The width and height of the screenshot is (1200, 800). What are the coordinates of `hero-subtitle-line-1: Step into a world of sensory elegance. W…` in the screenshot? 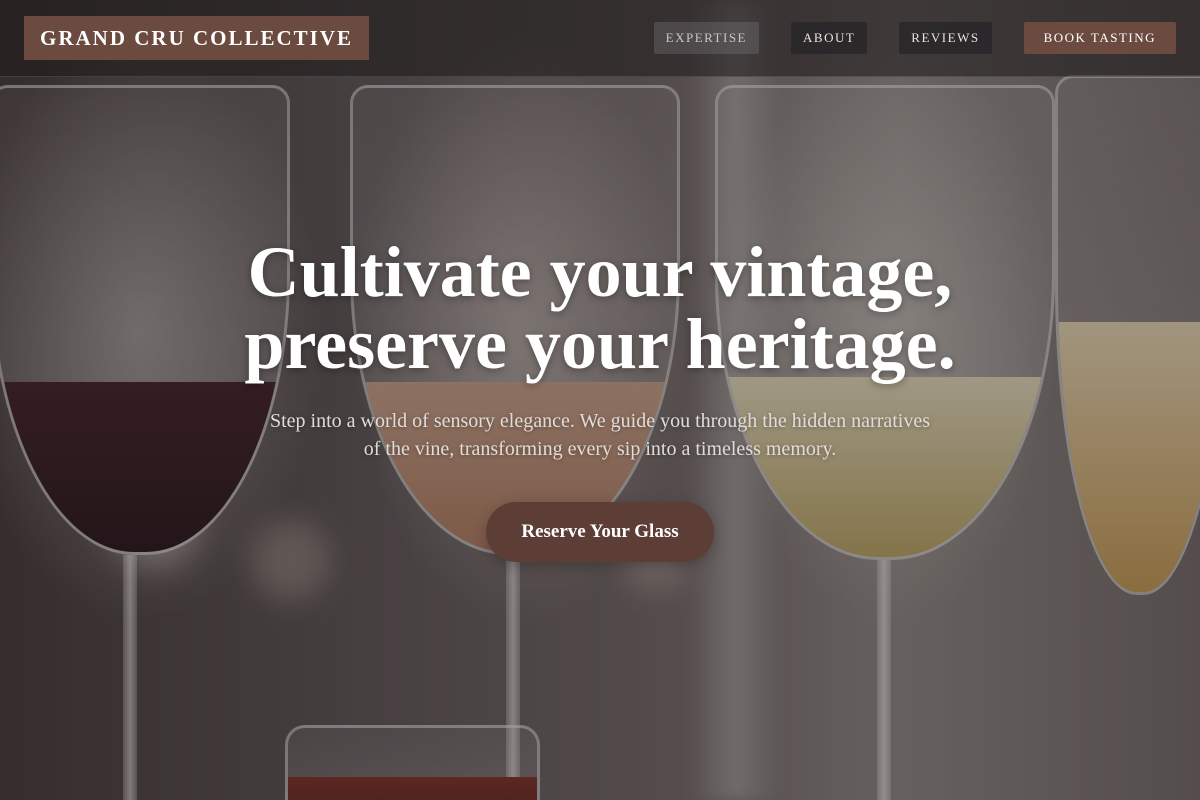 It's located at (600, 421).